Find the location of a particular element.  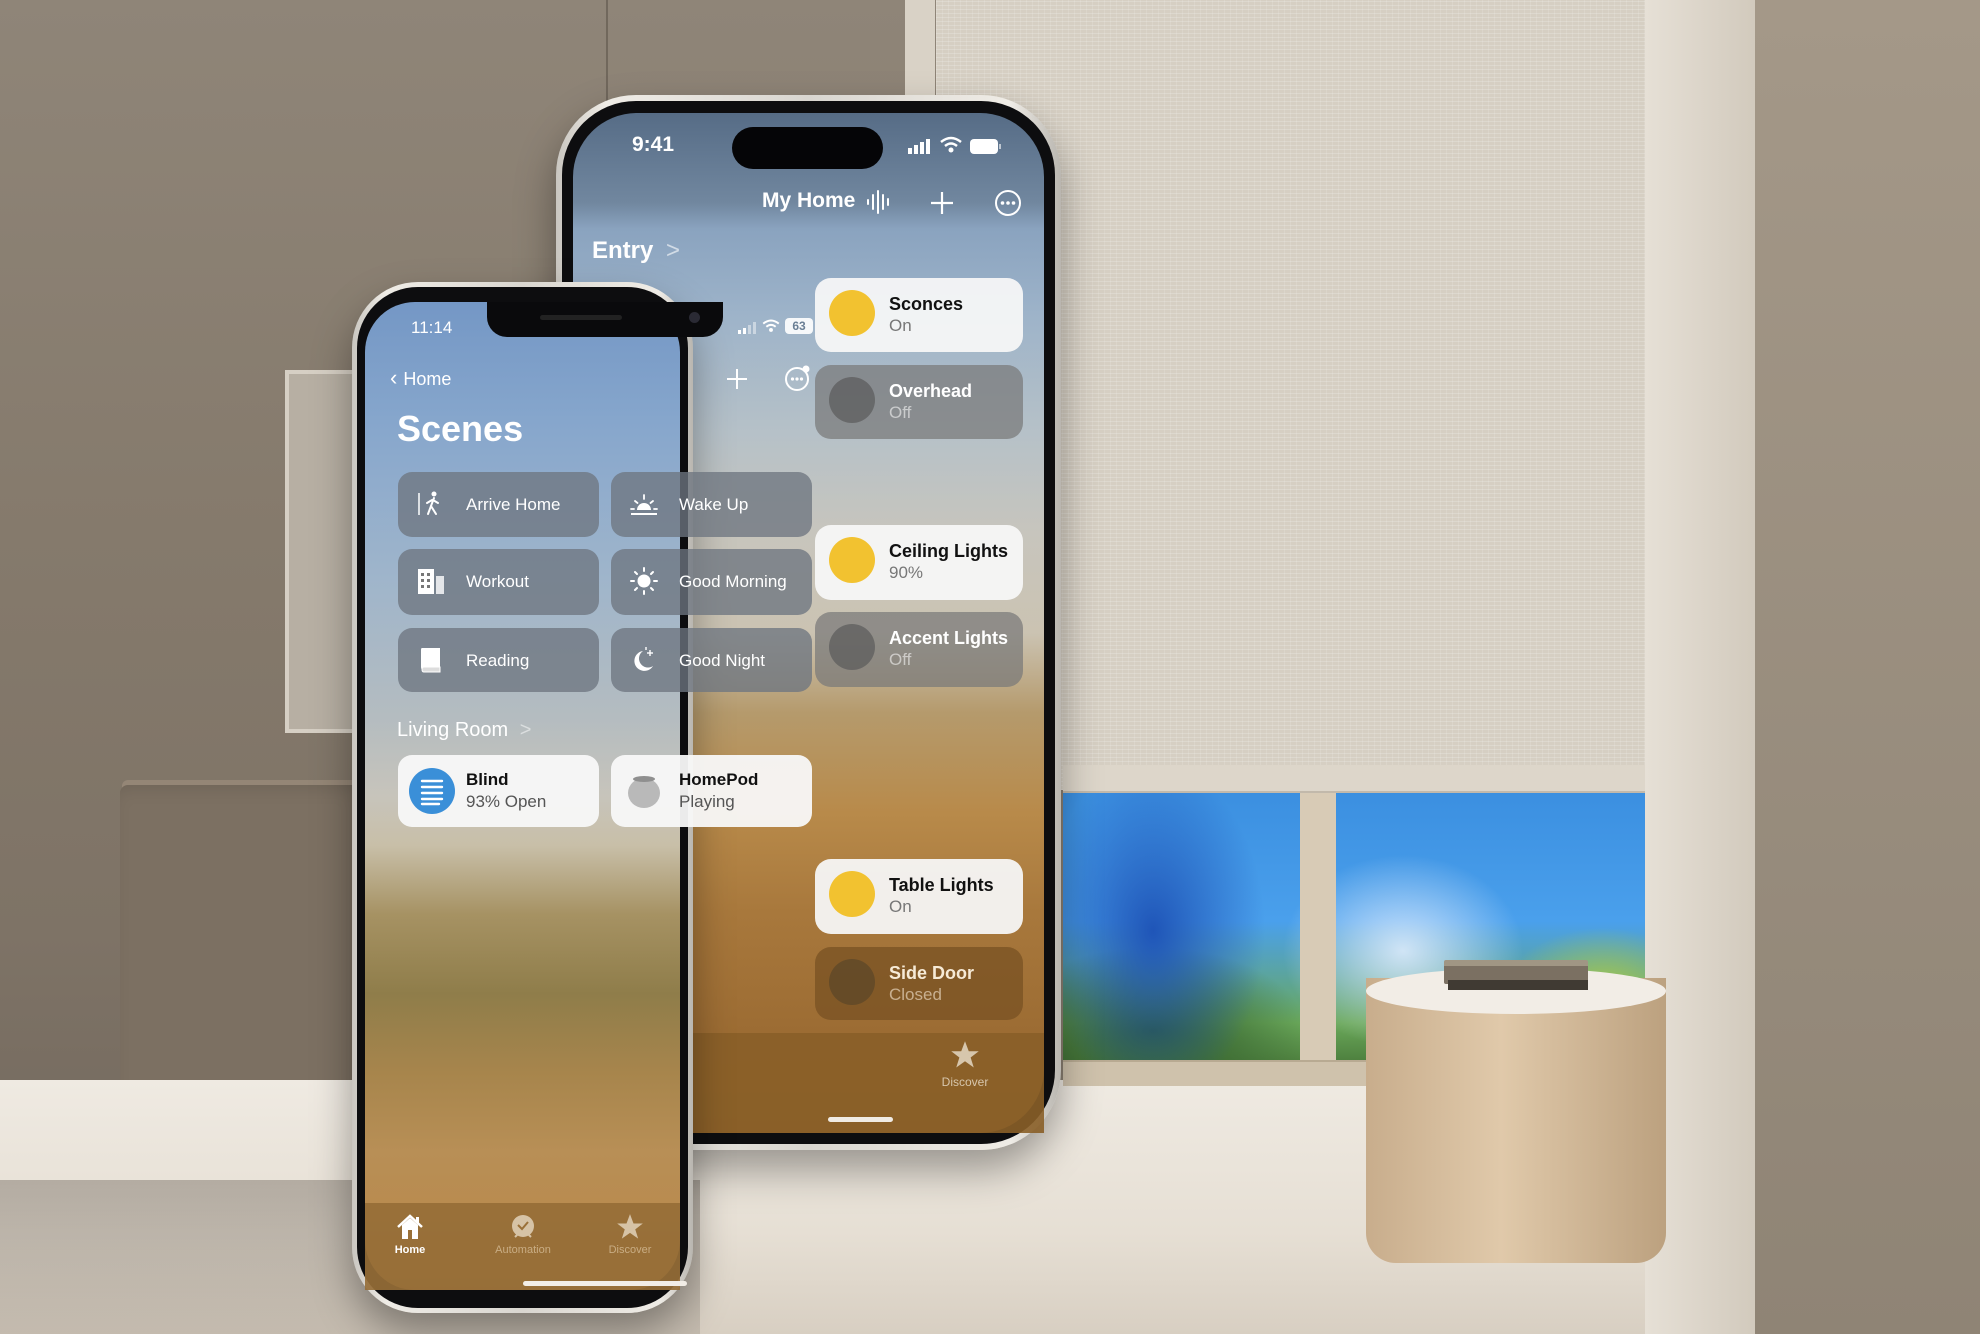

front-tab-bar: Home Automation Discover is located at coordinates (522, 1246).